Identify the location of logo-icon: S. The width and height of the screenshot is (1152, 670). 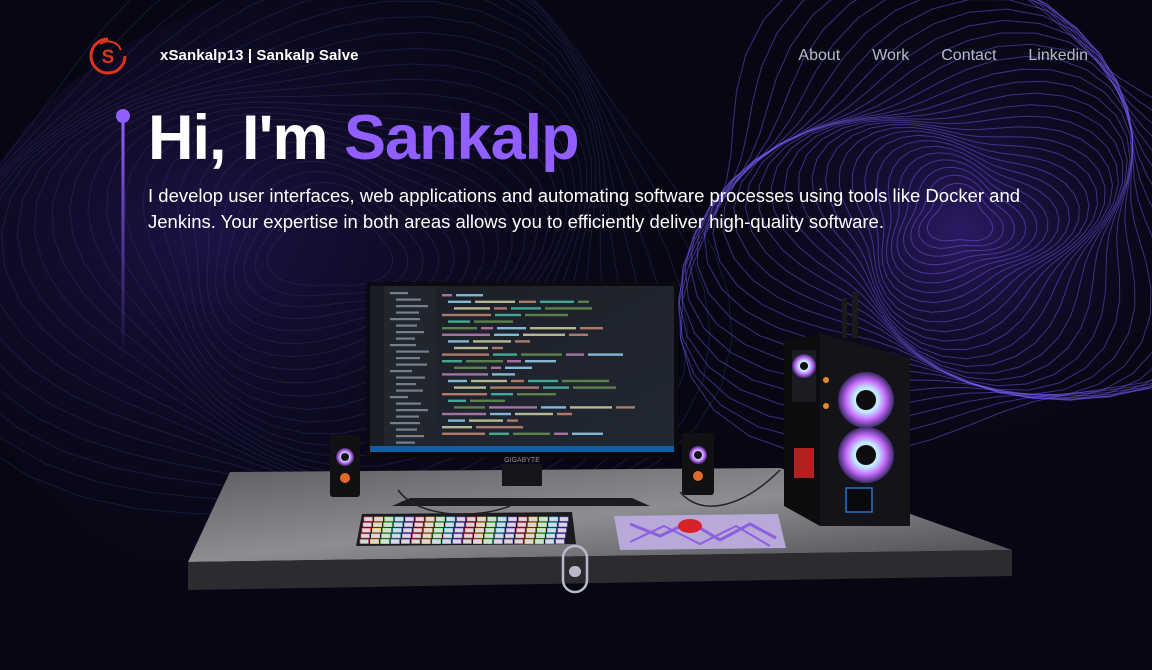
(108, 56).